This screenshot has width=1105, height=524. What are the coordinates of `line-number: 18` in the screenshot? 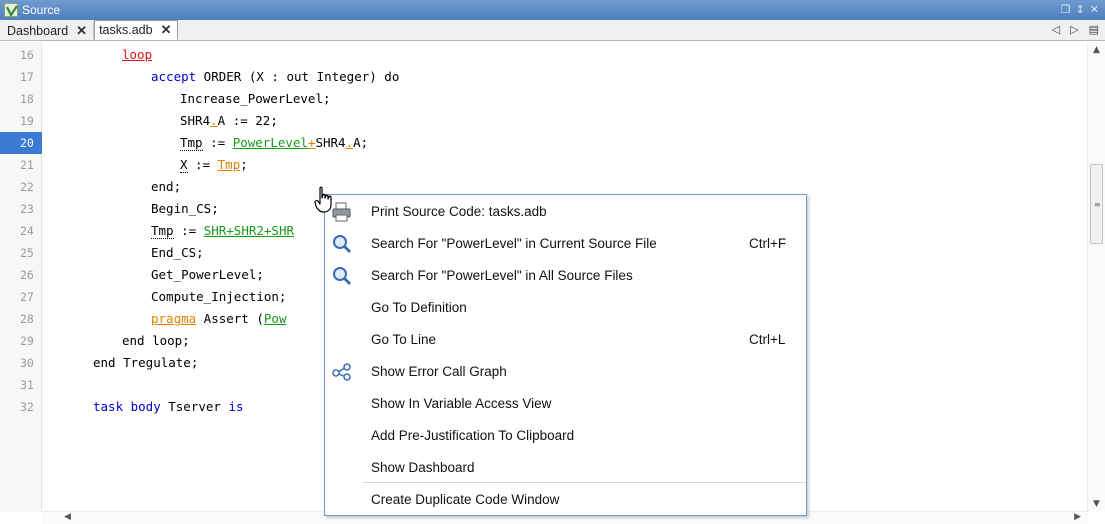 It's located at (27, 99).